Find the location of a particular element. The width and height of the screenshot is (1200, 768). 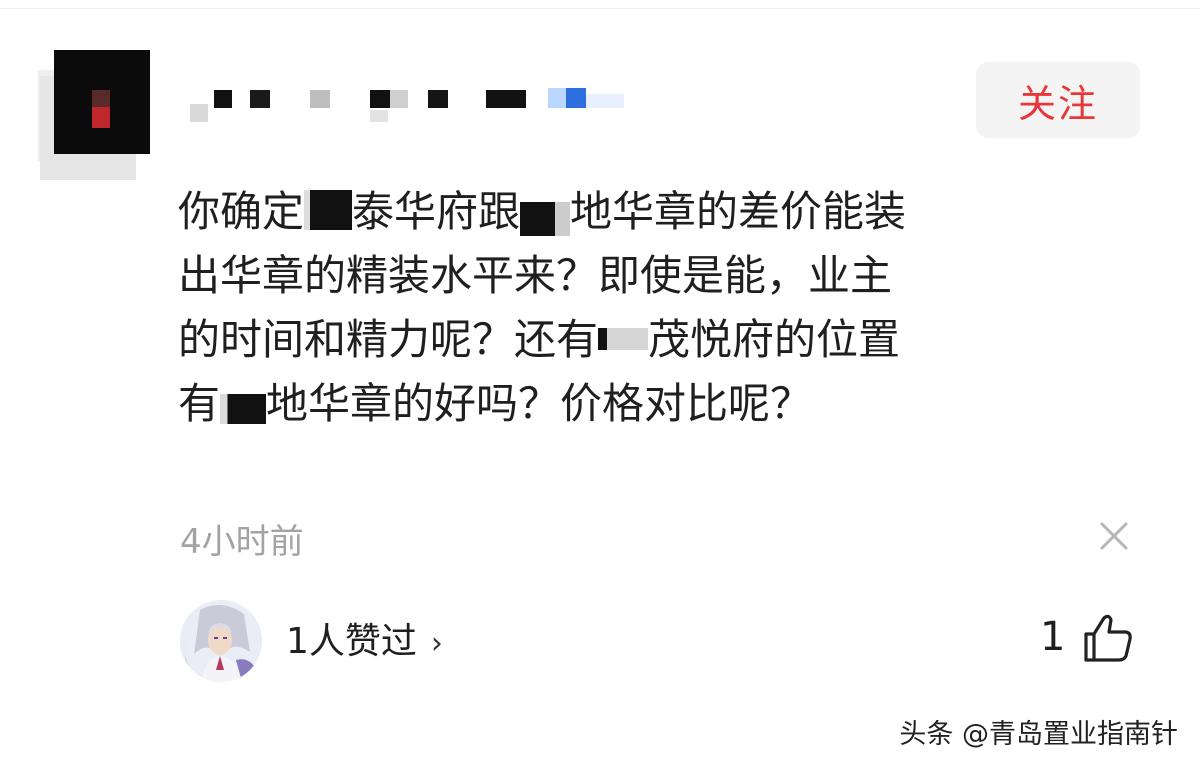

comment-fragment: 地华章的差价能装 is located at coordinates (738, 211).